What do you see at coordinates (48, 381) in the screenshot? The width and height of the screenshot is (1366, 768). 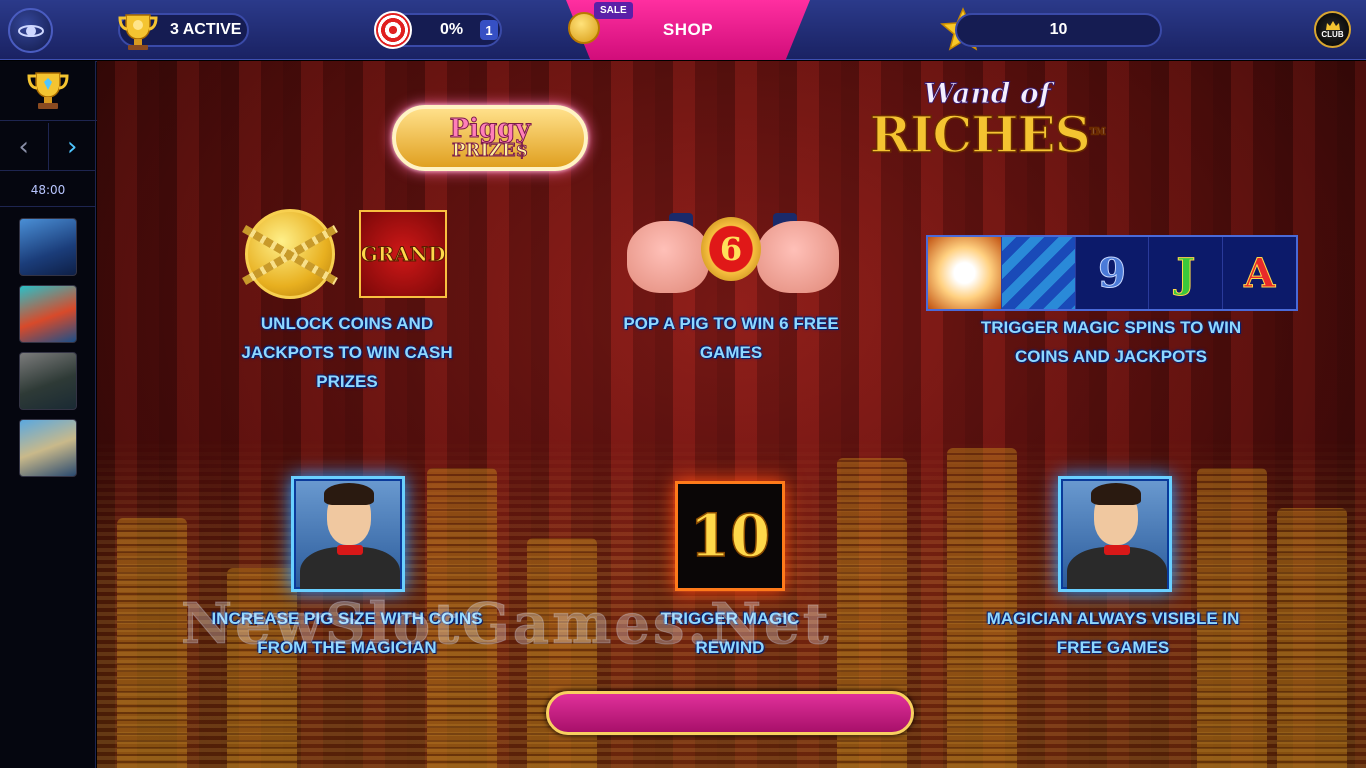 I see `game-thumb-warrior` at bounding box center [48, 381].